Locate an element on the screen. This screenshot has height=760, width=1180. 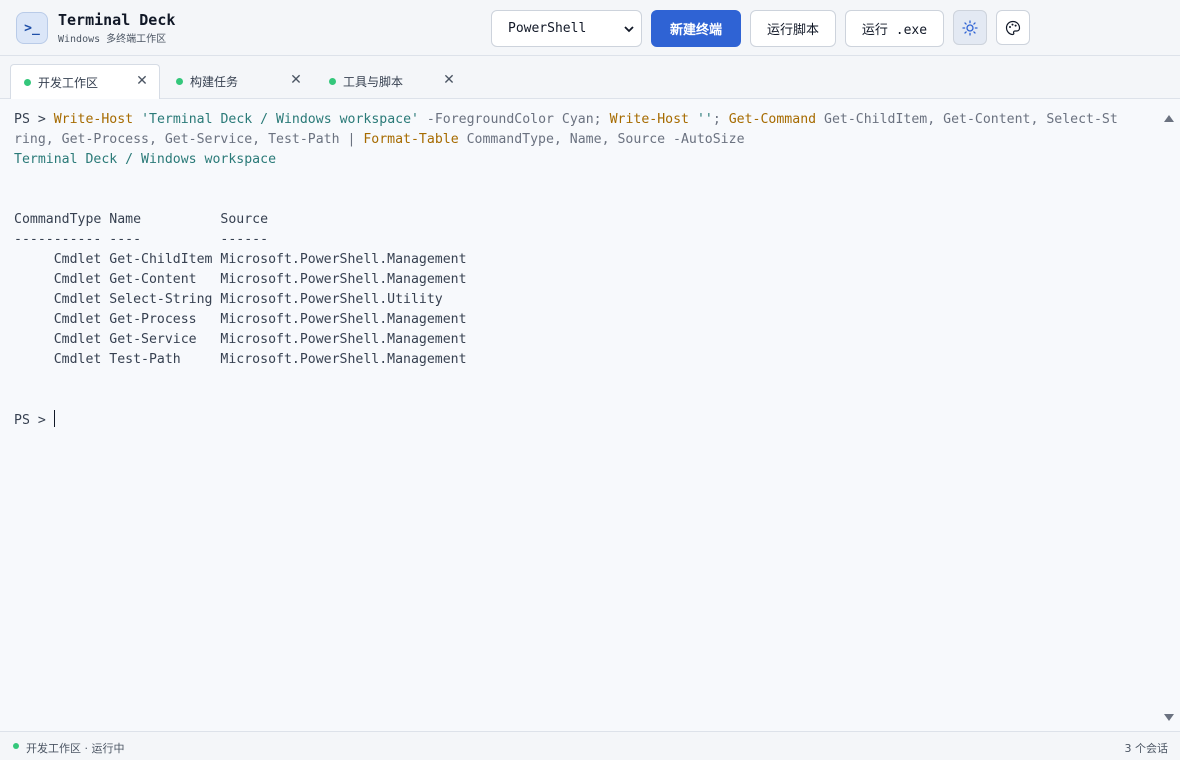
tab-dev-workspace: 开发工作区 ✕ is located at coordinates (85, 82).